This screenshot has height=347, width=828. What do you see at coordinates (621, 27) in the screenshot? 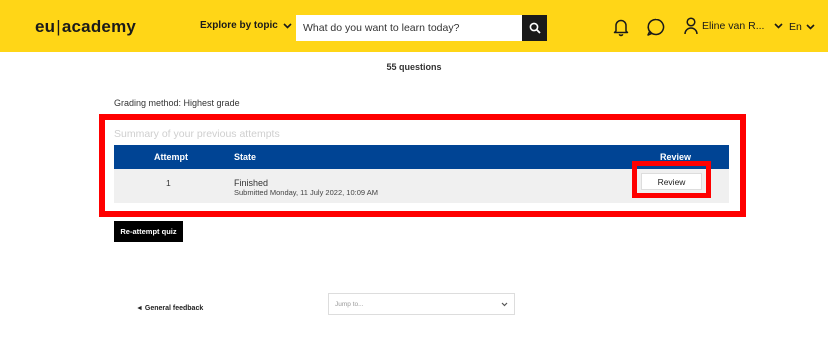
I see `bell-icon` at bounding box center [621, 27].